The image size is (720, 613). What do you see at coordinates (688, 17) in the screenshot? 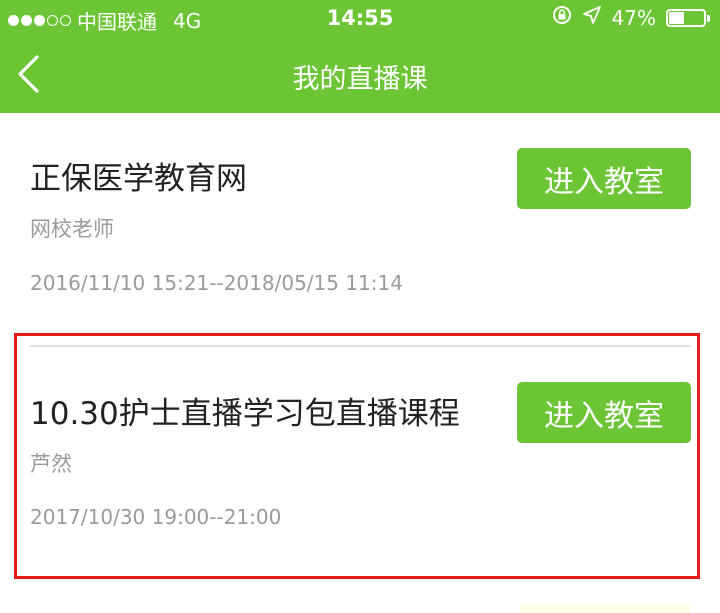
I see `battery-icon` at bounding box center [688, 17].